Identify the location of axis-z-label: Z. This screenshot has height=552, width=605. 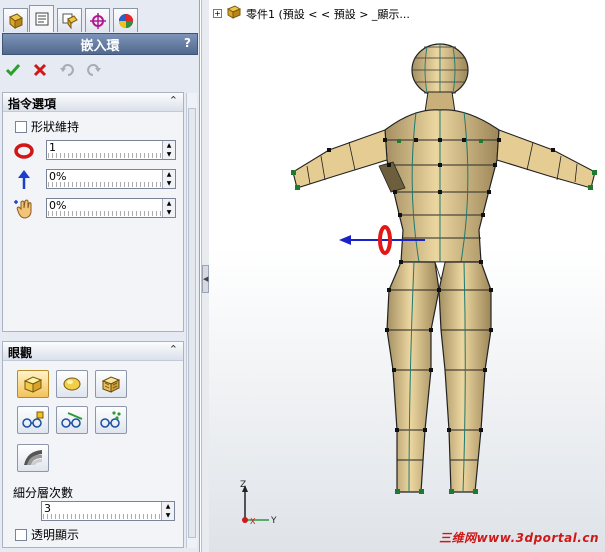
(243, 485).